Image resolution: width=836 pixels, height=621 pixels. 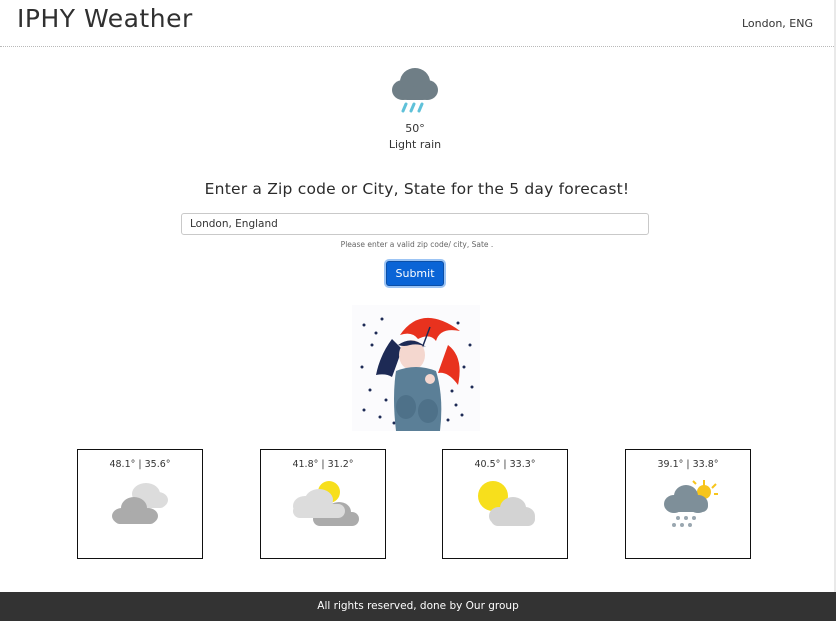 What do you see at coordinates (415, 90) in the screenshot?
I see `rain-cloud-icon` at bounding box center [415, 90].